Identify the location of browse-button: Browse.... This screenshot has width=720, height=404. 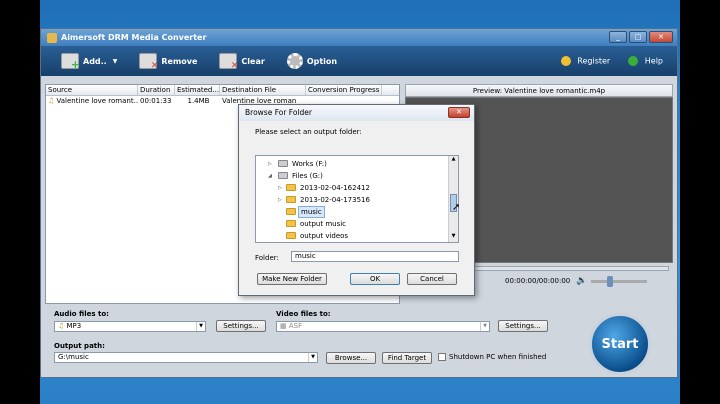
(351, 358).